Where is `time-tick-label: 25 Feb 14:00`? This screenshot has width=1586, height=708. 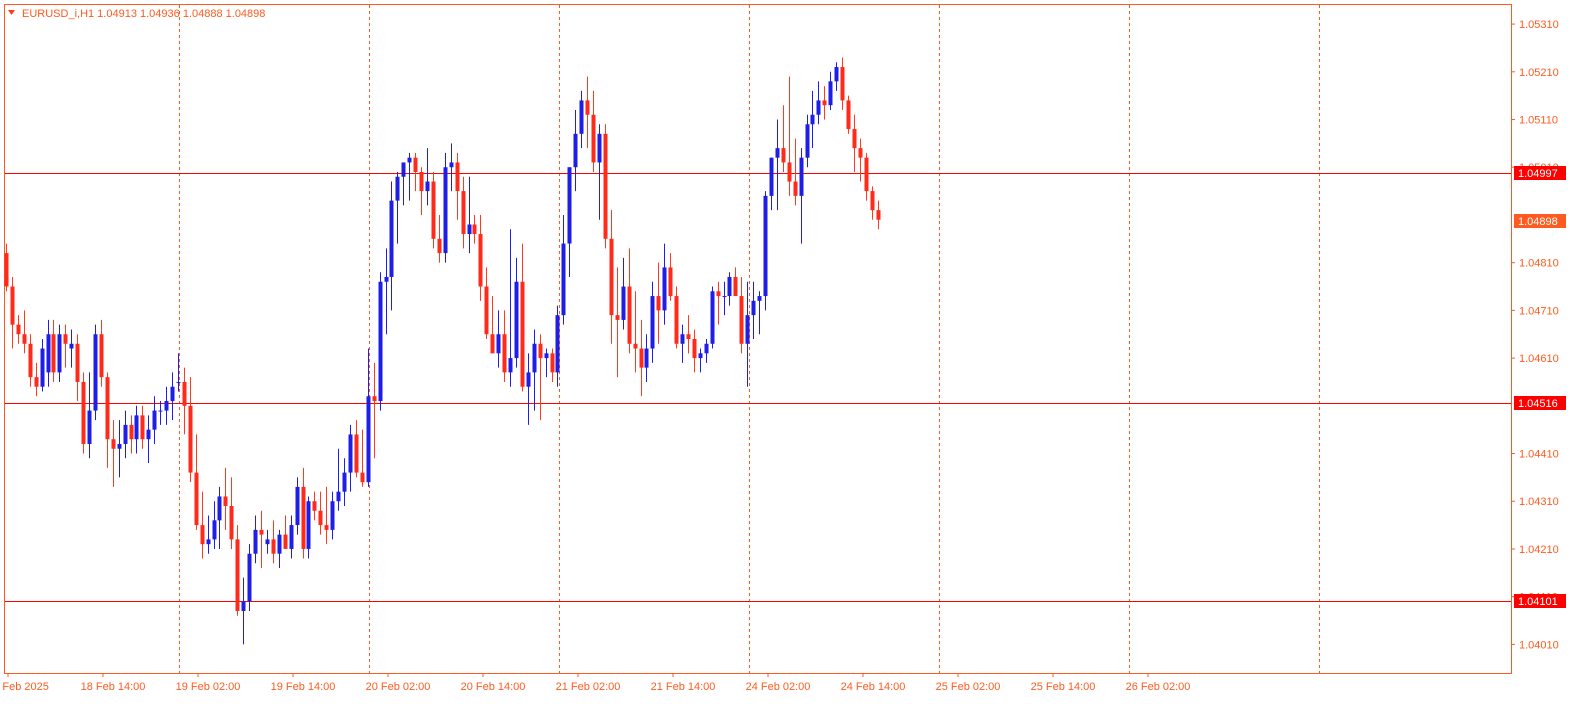
time-tick-label: 25 Feb 14:00 is located at coordinates (1063, 687).